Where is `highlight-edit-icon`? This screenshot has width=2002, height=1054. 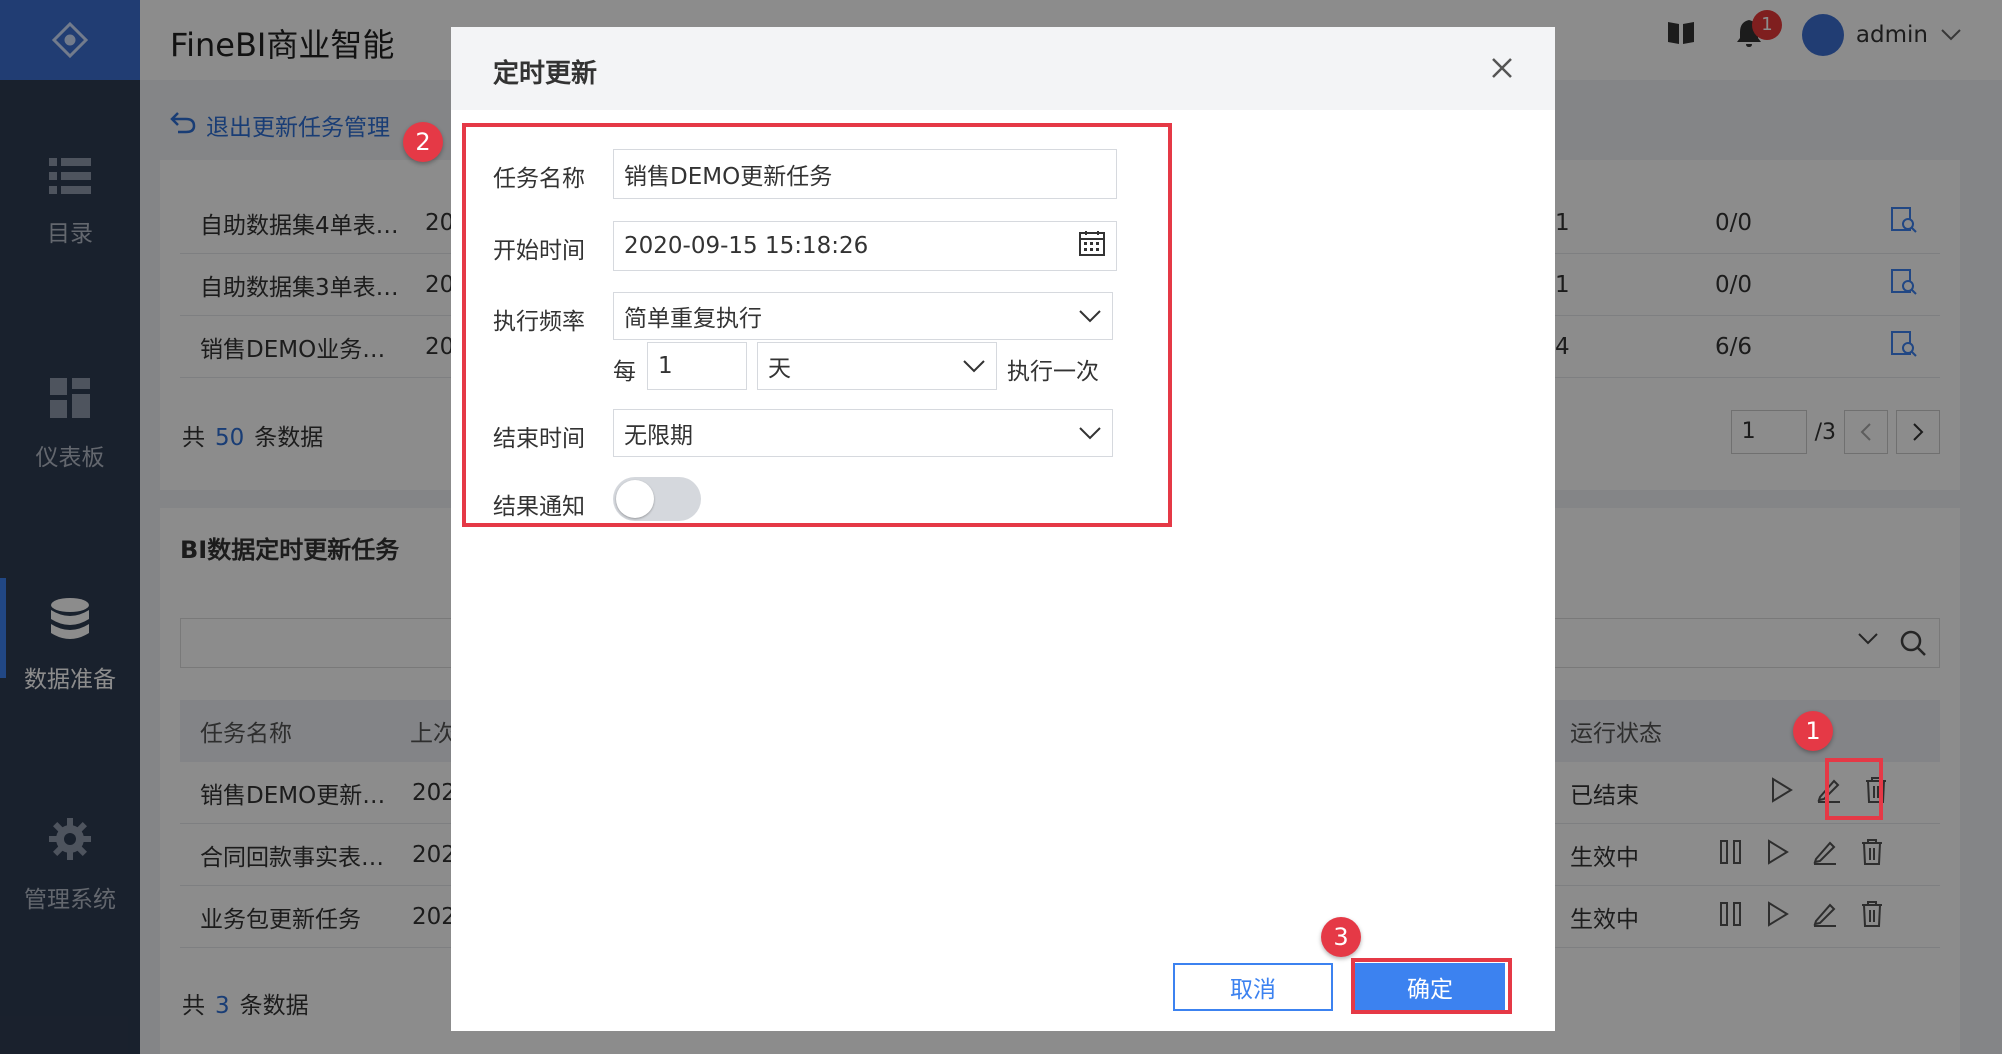 highlight-edit-icon is located at coordinates (1854, 789).